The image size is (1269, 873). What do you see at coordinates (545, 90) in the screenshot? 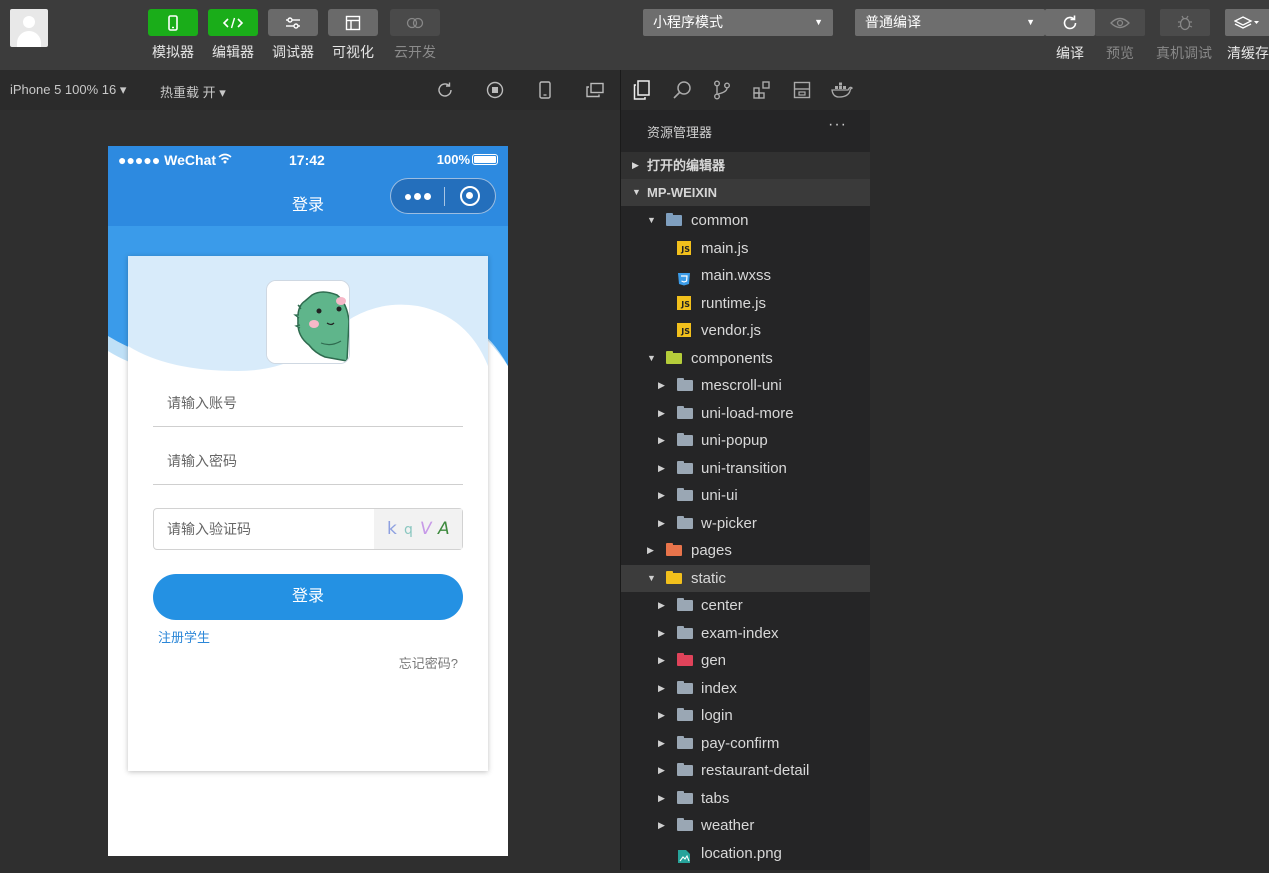
I see `phone-icon` at bounding box center [545, 90].